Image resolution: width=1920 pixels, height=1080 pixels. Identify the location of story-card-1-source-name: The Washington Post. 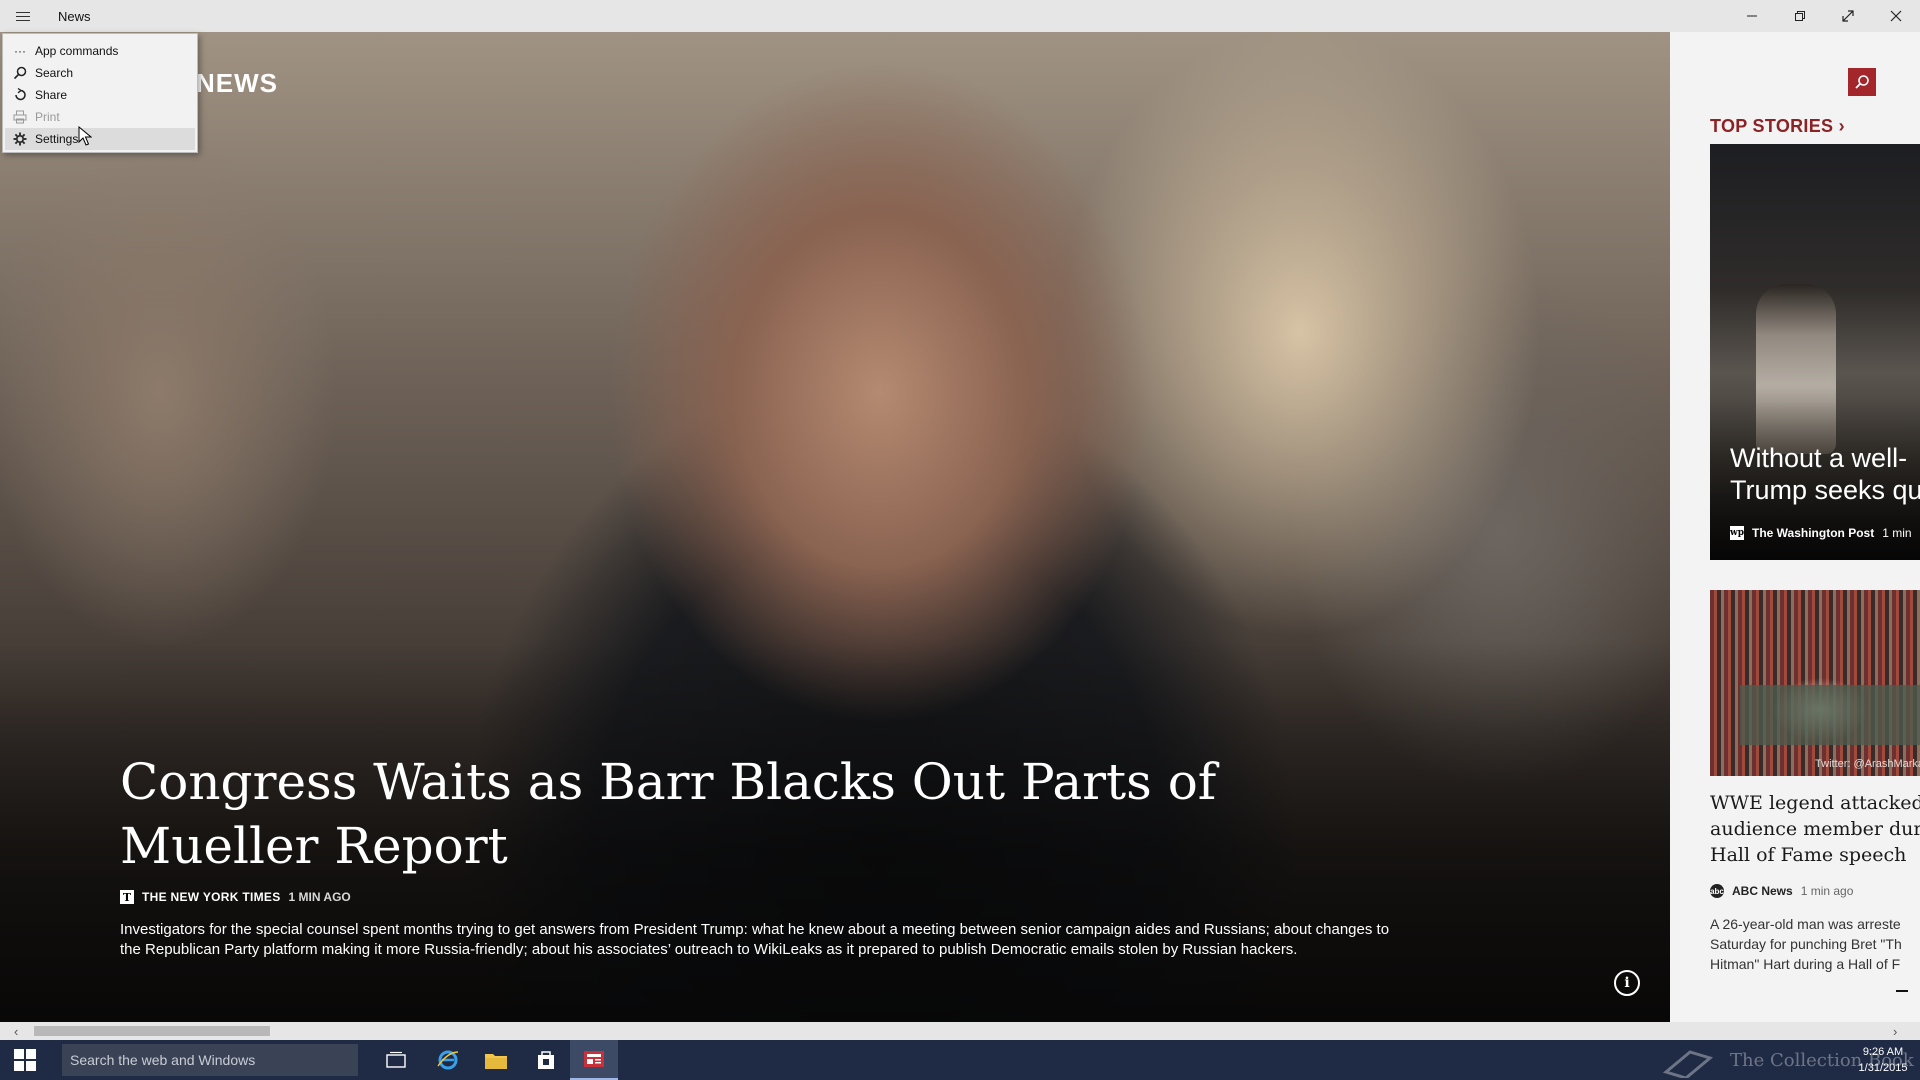
(1813, 533).